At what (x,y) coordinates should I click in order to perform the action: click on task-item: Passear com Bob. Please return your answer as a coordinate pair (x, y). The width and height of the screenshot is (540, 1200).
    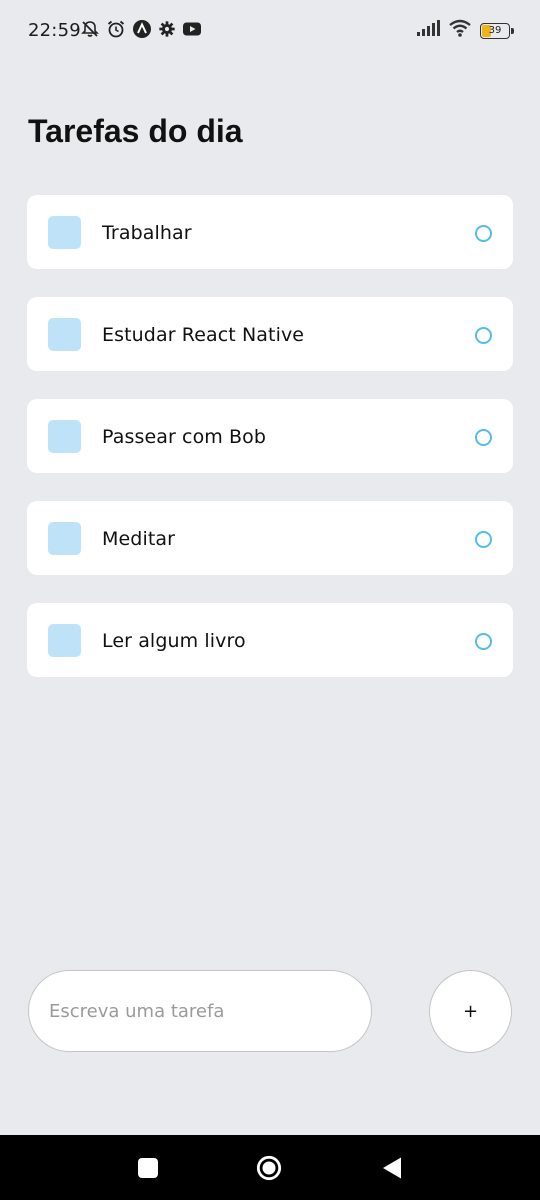
    Looking at the image, I should click on (270, 436).